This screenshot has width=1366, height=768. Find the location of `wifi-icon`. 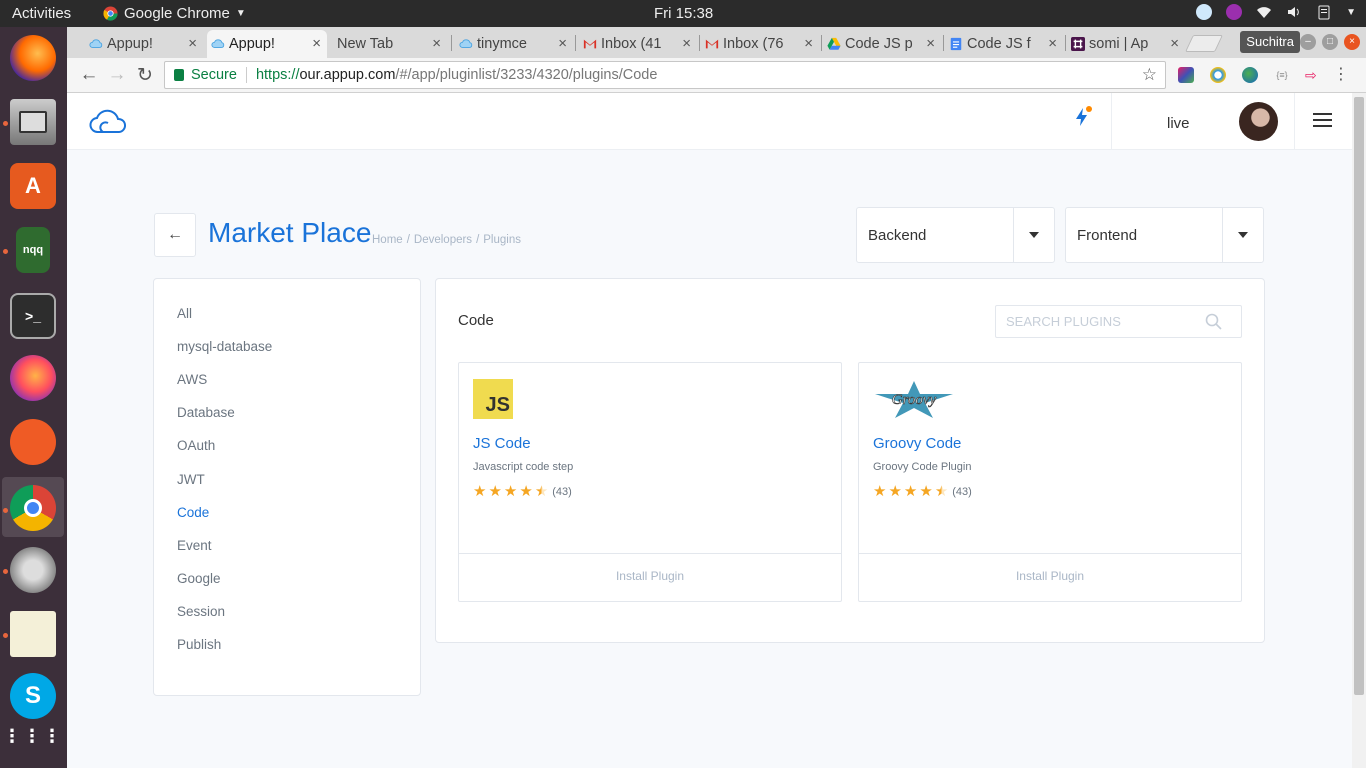

wifi-icon is located at coordinates (1264, 12).